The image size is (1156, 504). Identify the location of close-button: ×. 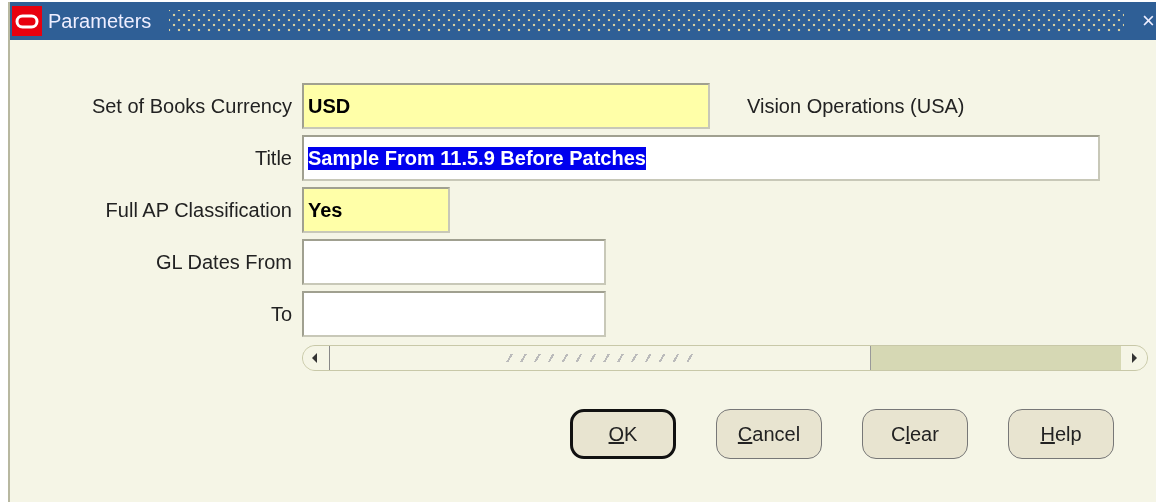
(1149, 21).